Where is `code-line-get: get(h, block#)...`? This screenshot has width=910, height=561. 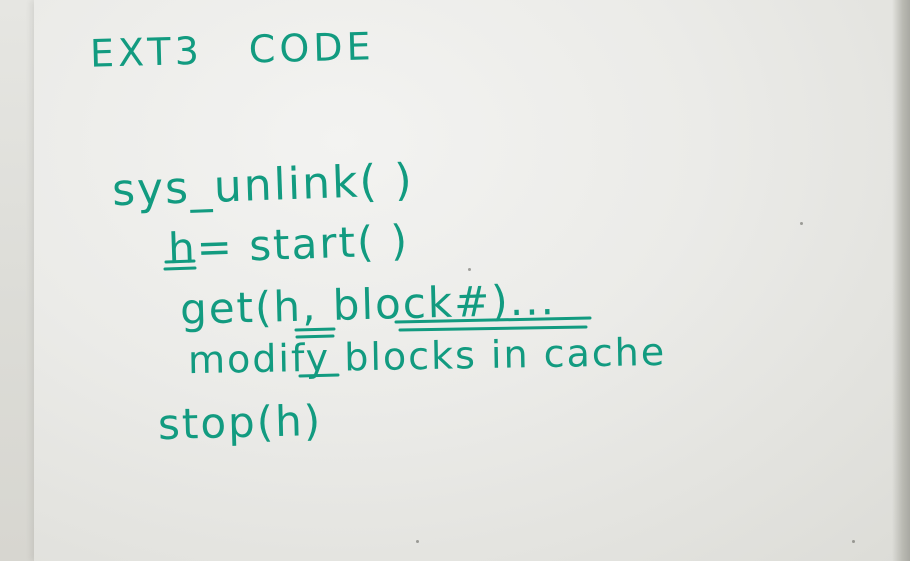 code-line-get: get(h, block#)... is located at coordinates (368, 304).